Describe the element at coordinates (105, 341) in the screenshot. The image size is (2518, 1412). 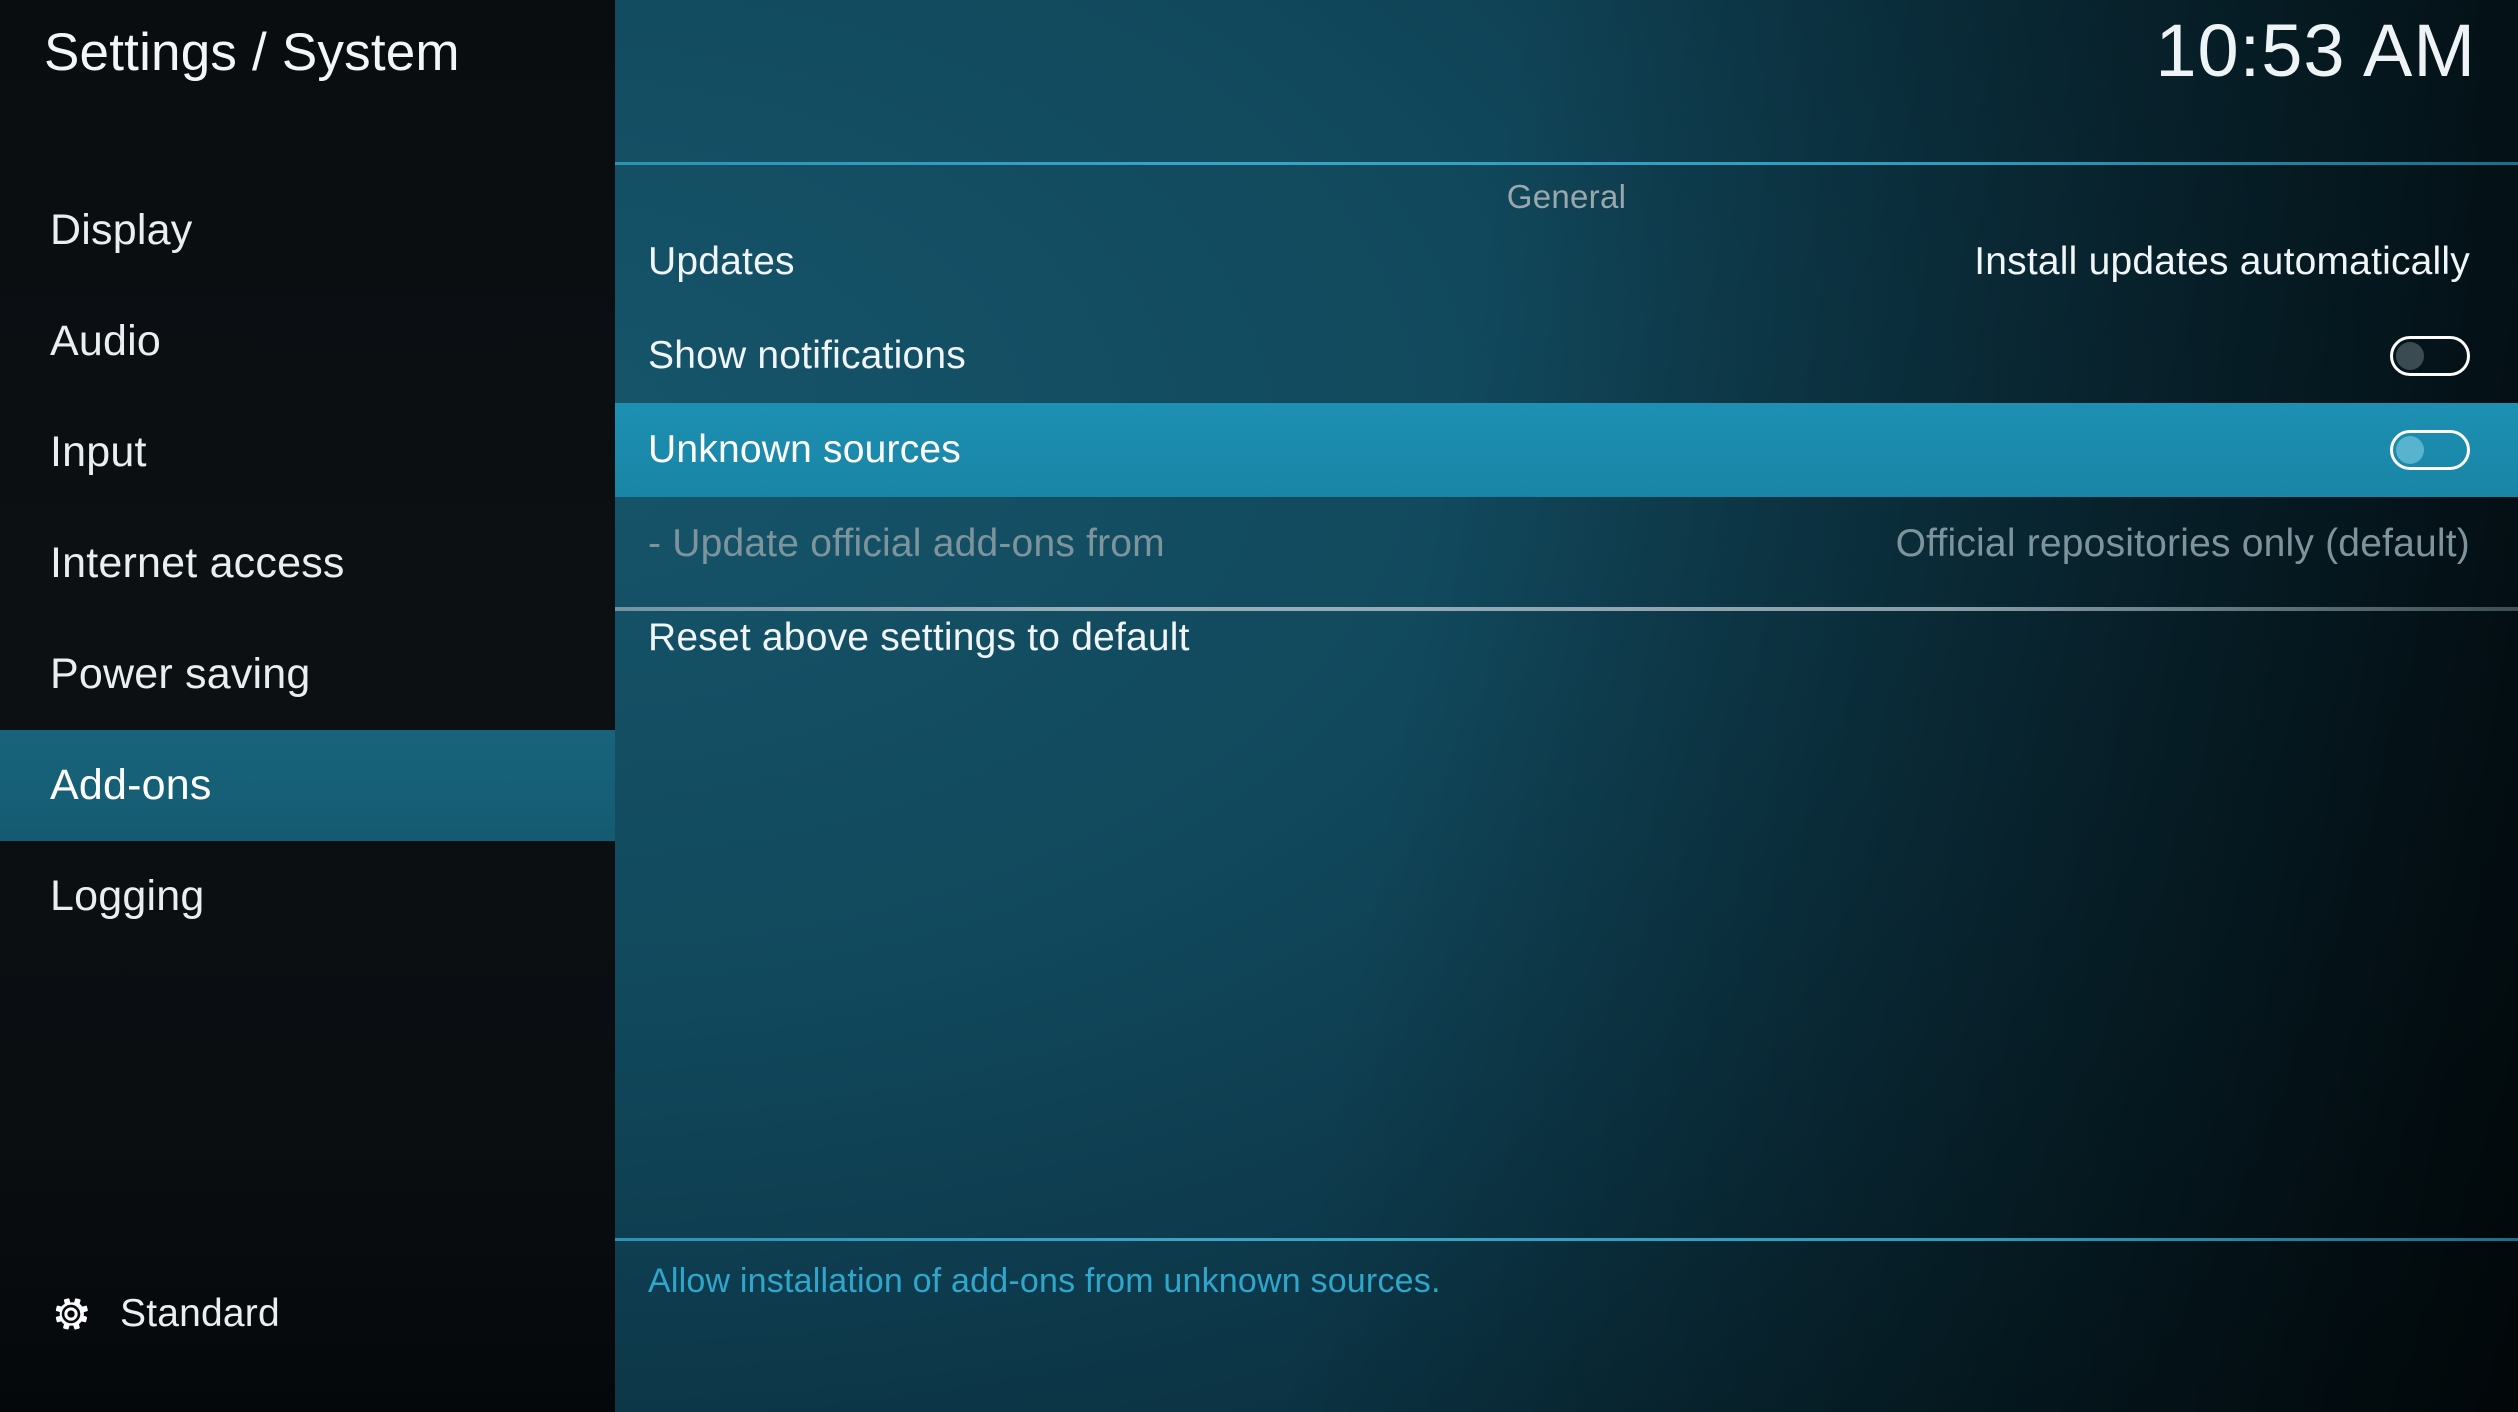
I see `sidebar-item-label: Audio` at that location.